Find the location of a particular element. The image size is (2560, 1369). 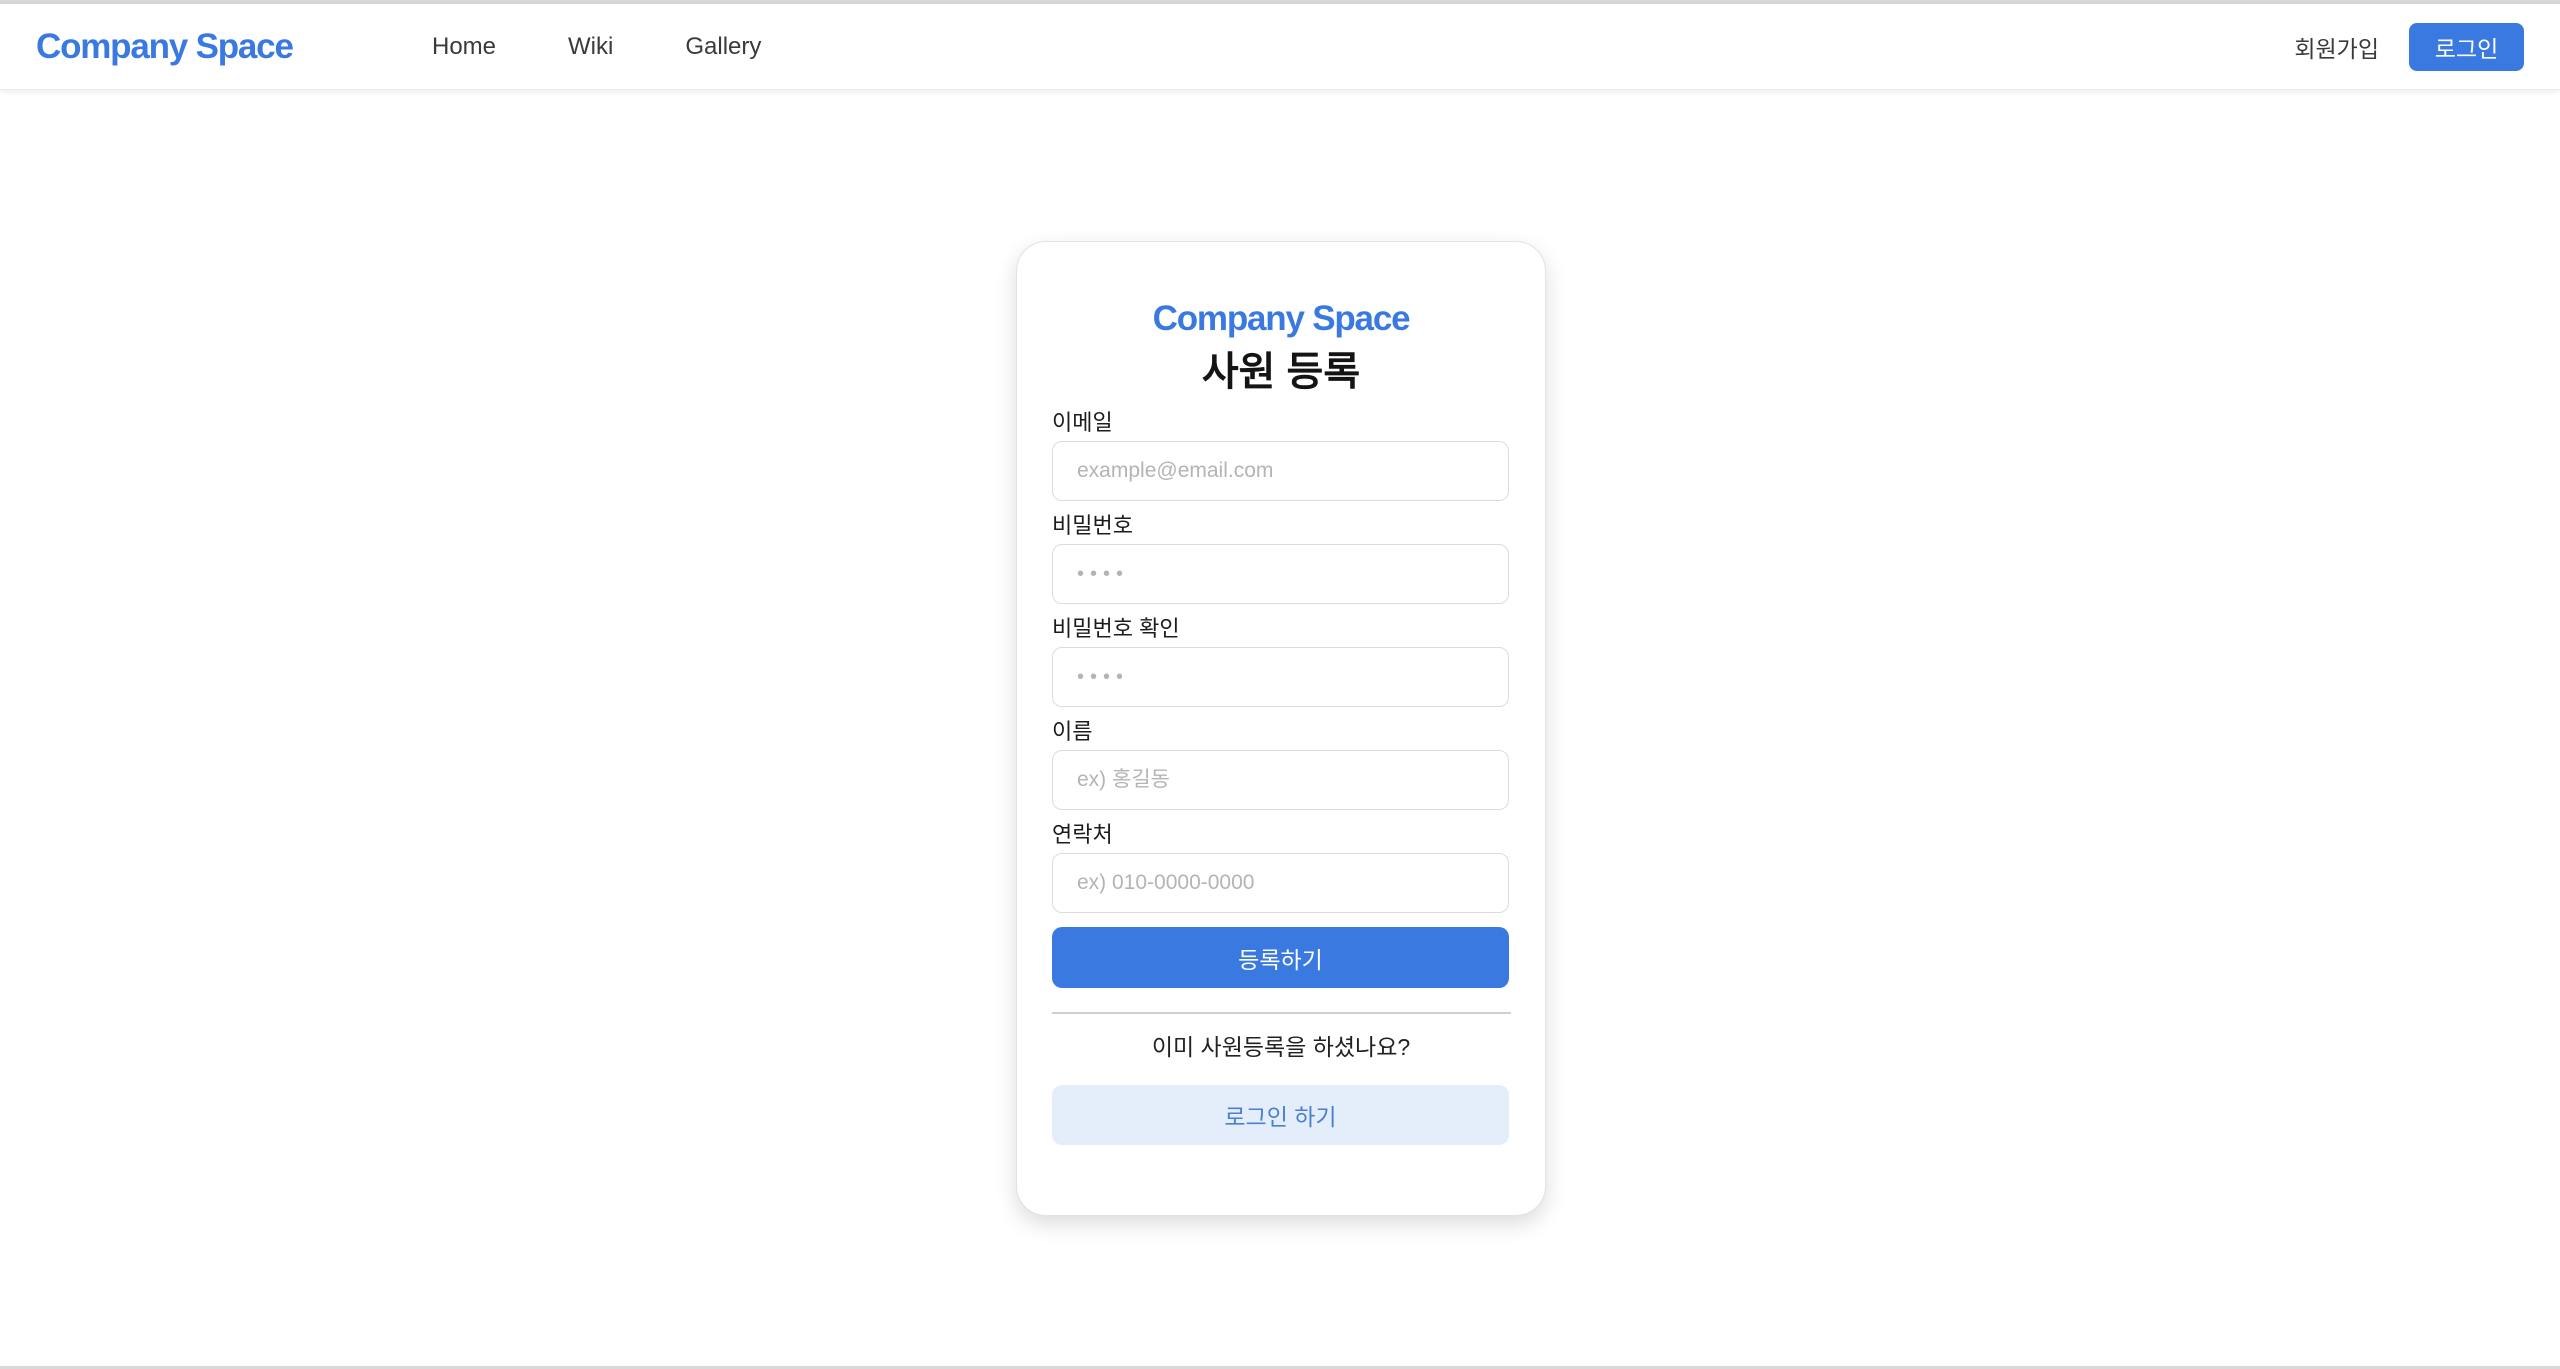

signup-link: 회원가입 is located at coordinates (2336, 47).